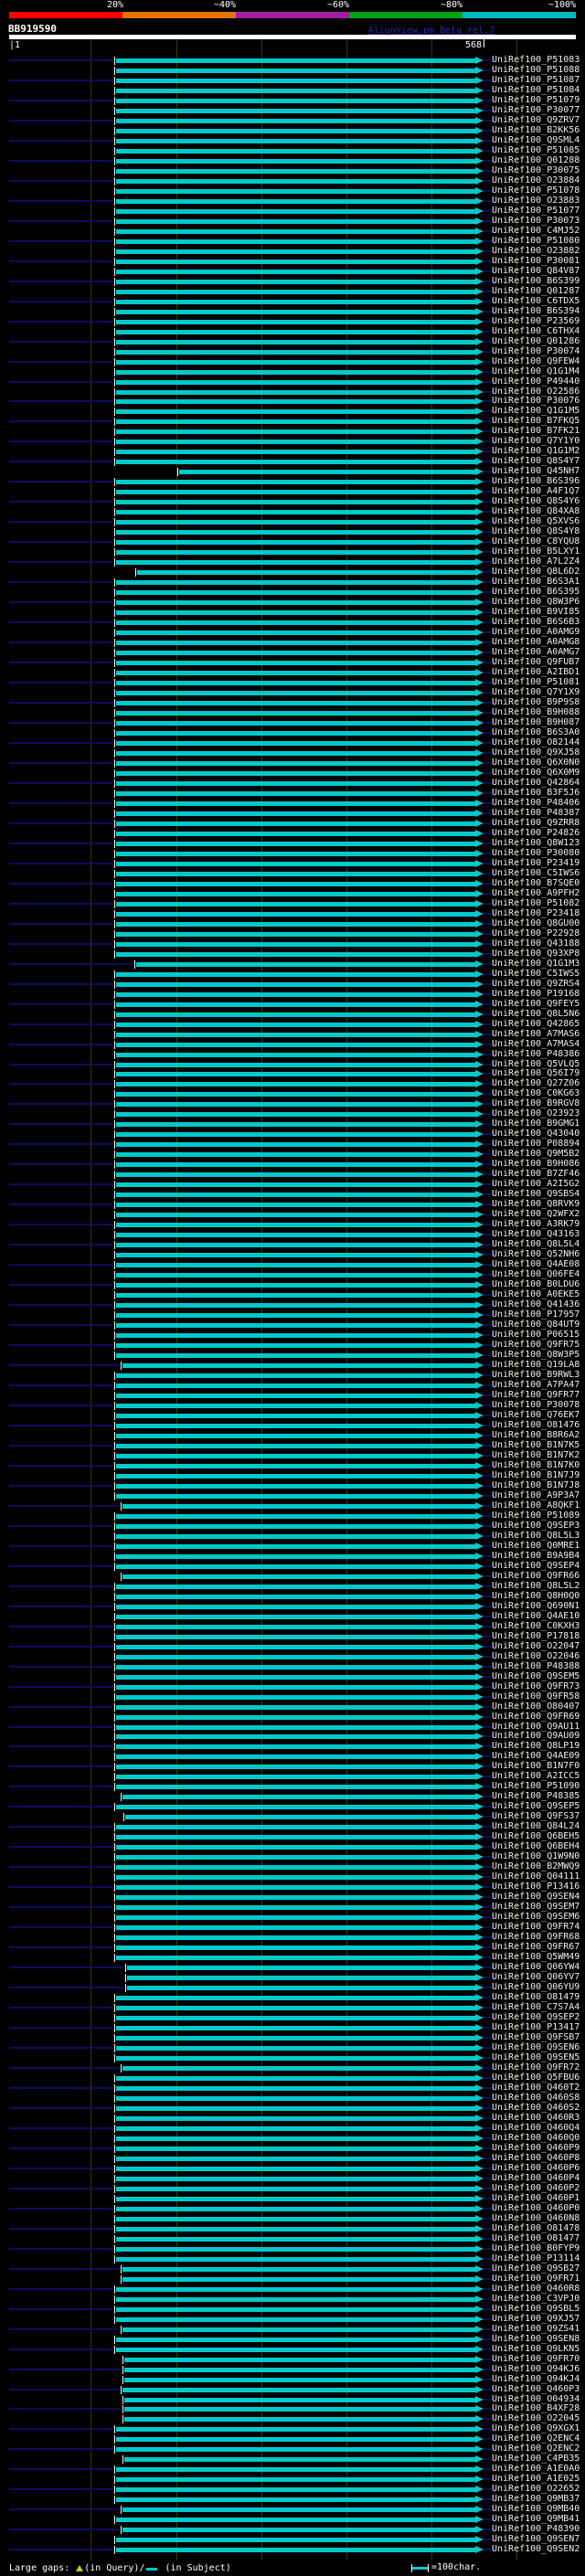  Describe the element at coordinates (536, 974) in the screenshot. I see `hit-label: UniRef100_C5IWS5` at that location.